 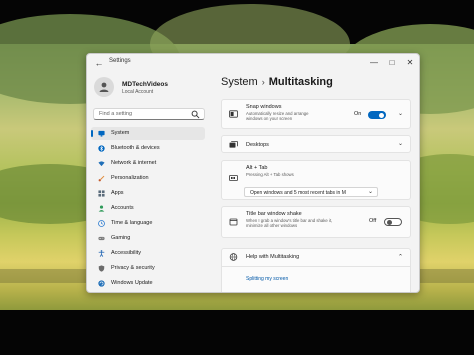 I want to click on back-arrow-icon: ←, so click(x=99, y=63).